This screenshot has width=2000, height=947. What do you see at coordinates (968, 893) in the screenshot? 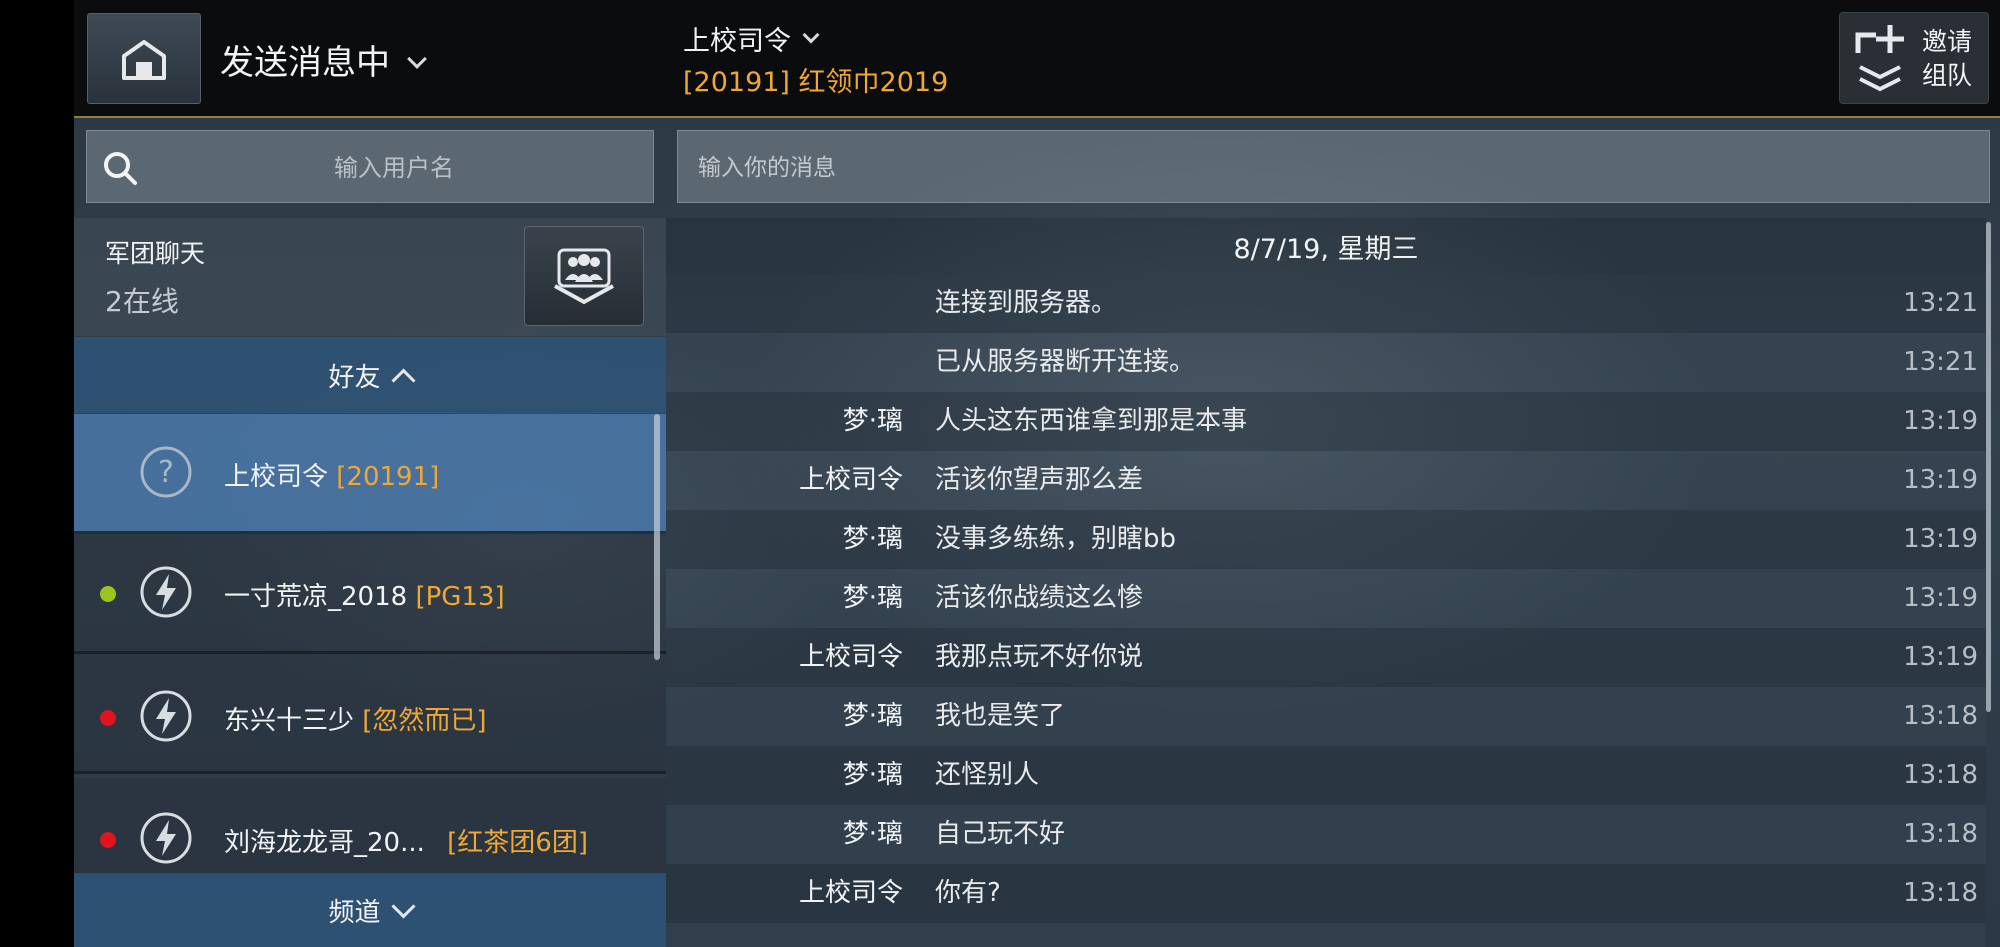
I see `message-text: 你有?` at bounding box center [968, 893].